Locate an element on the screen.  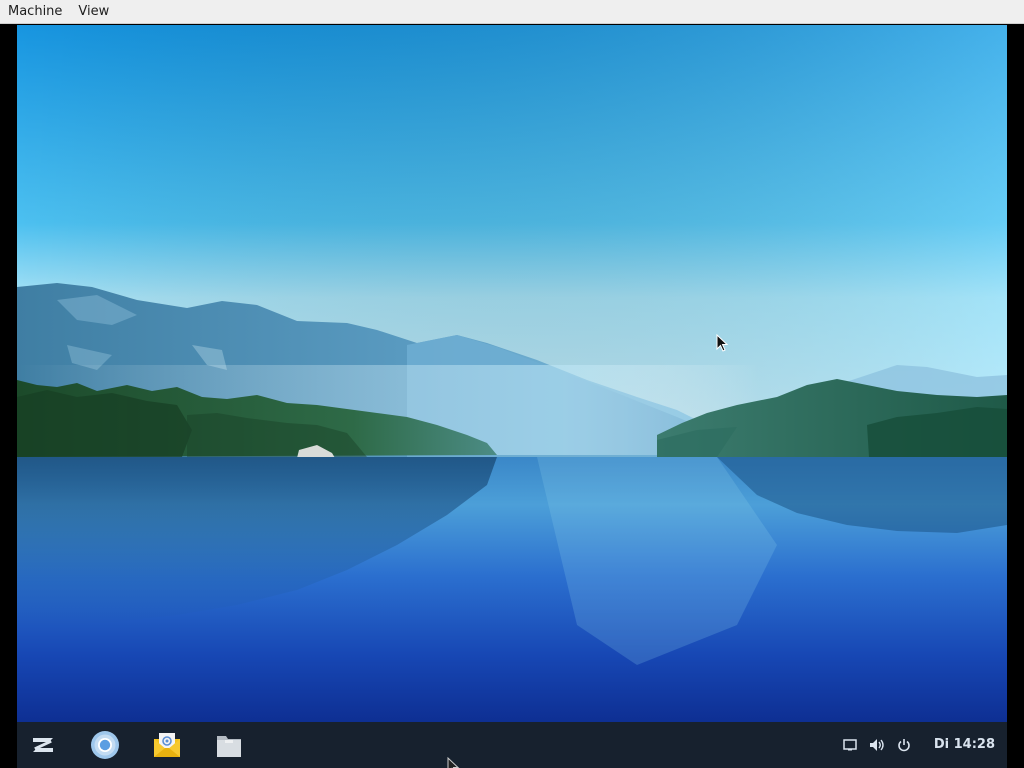
menu-machine: Machine is located at coordinates (35, 12).